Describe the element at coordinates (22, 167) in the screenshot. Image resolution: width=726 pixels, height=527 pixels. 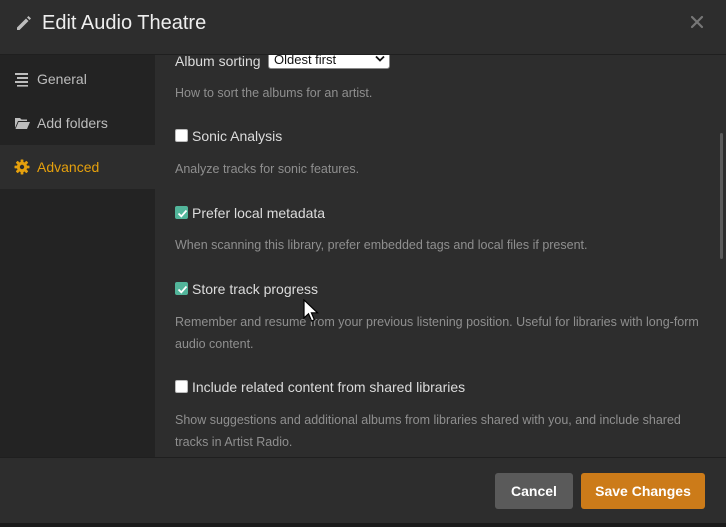
I see `gear-icon` at that location.